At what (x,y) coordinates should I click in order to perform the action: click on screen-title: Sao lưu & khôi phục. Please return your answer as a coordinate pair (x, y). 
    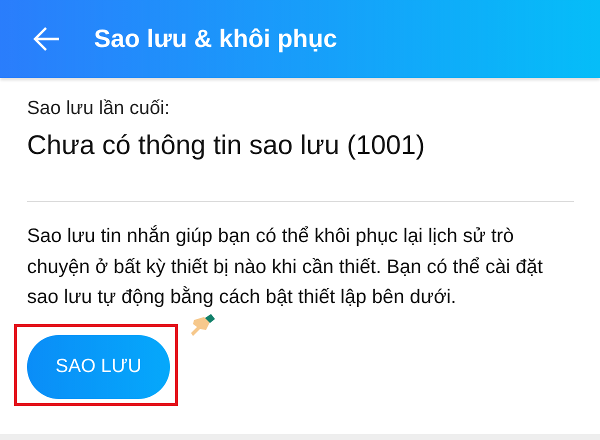
    Looking at the image, I should click on (216, 39).